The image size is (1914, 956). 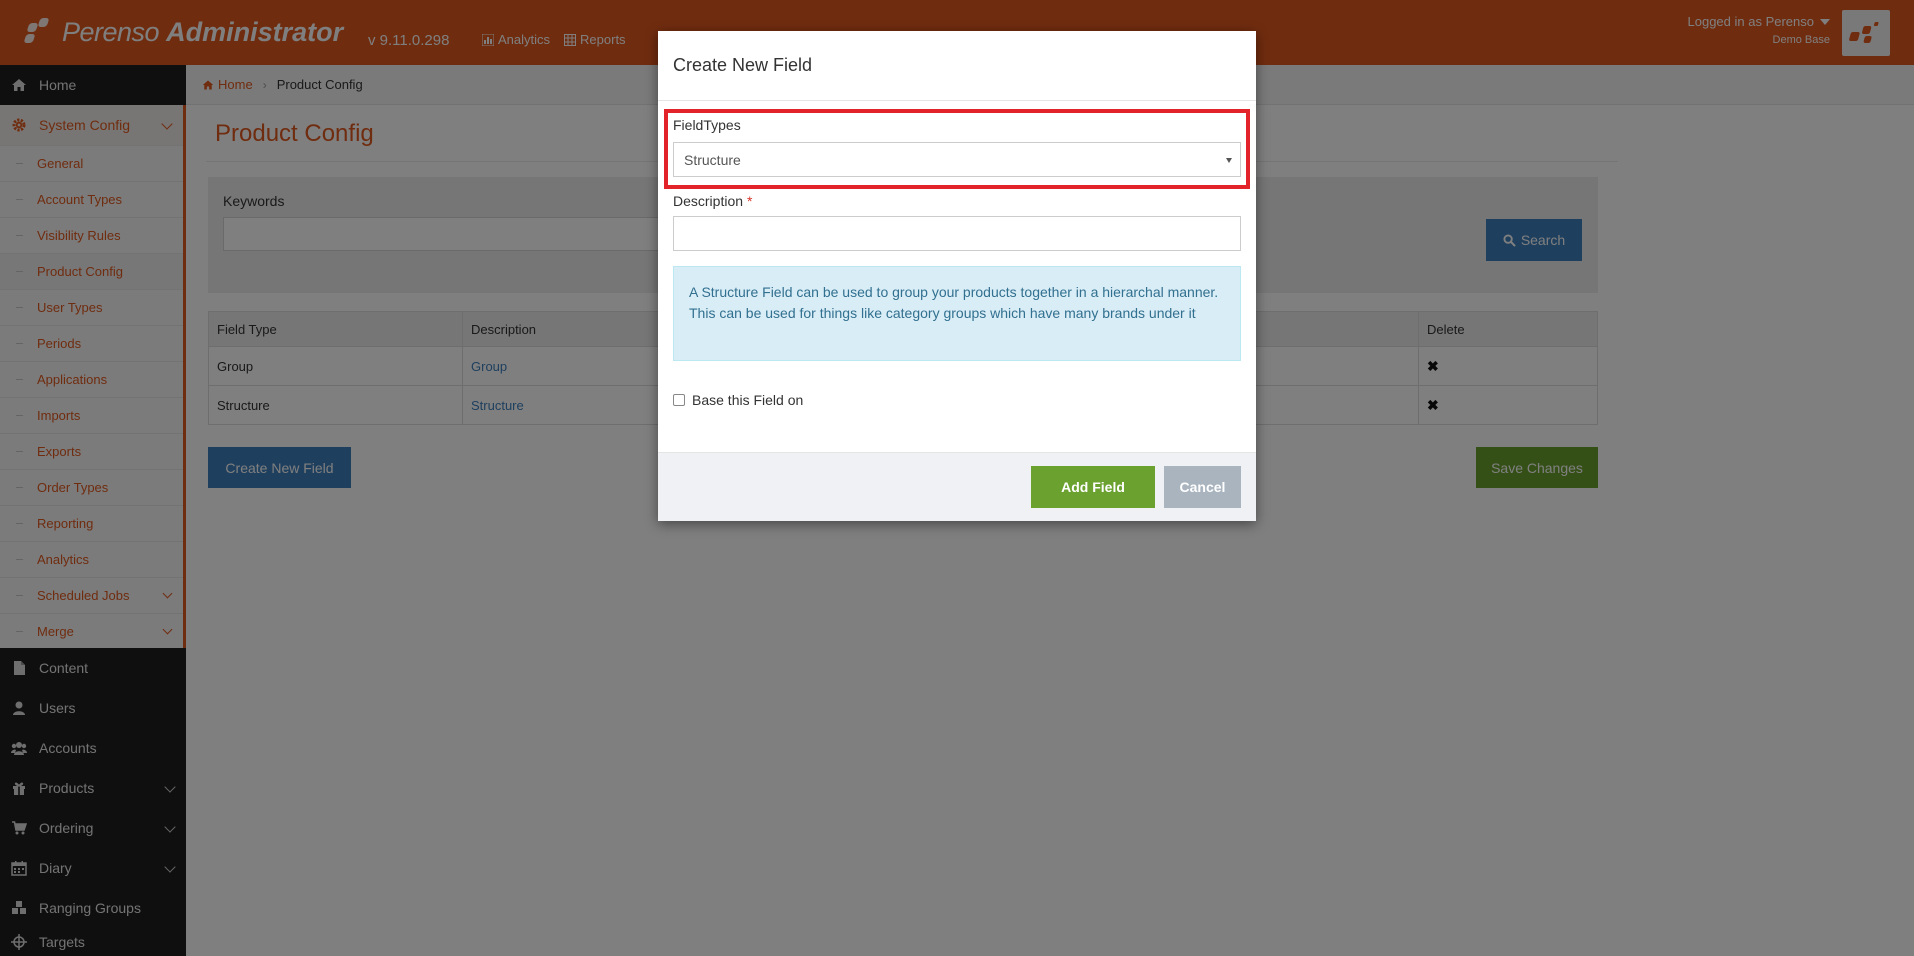 I want to click on dropdown-arrow-icon, so click(x=1229, y=160).